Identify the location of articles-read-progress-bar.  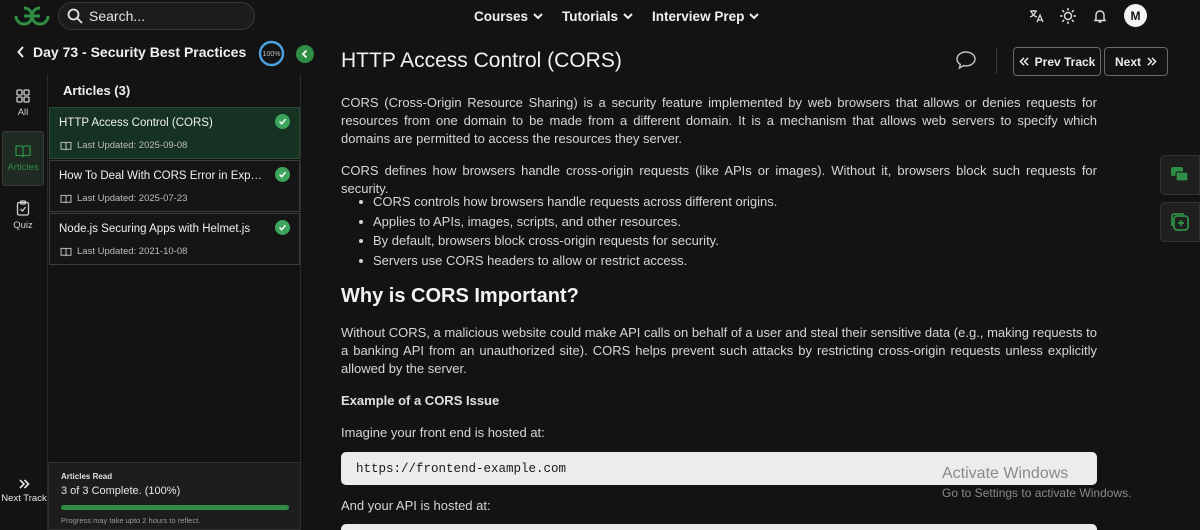
(175, 507).